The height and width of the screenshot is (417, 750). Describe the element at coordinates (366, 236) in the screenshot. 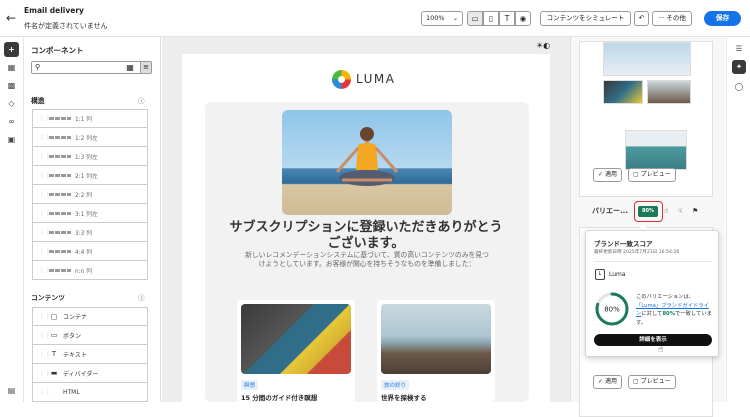

I see `email-headline: サブスクリプションに登録いただきありがとうございます。` at that location.